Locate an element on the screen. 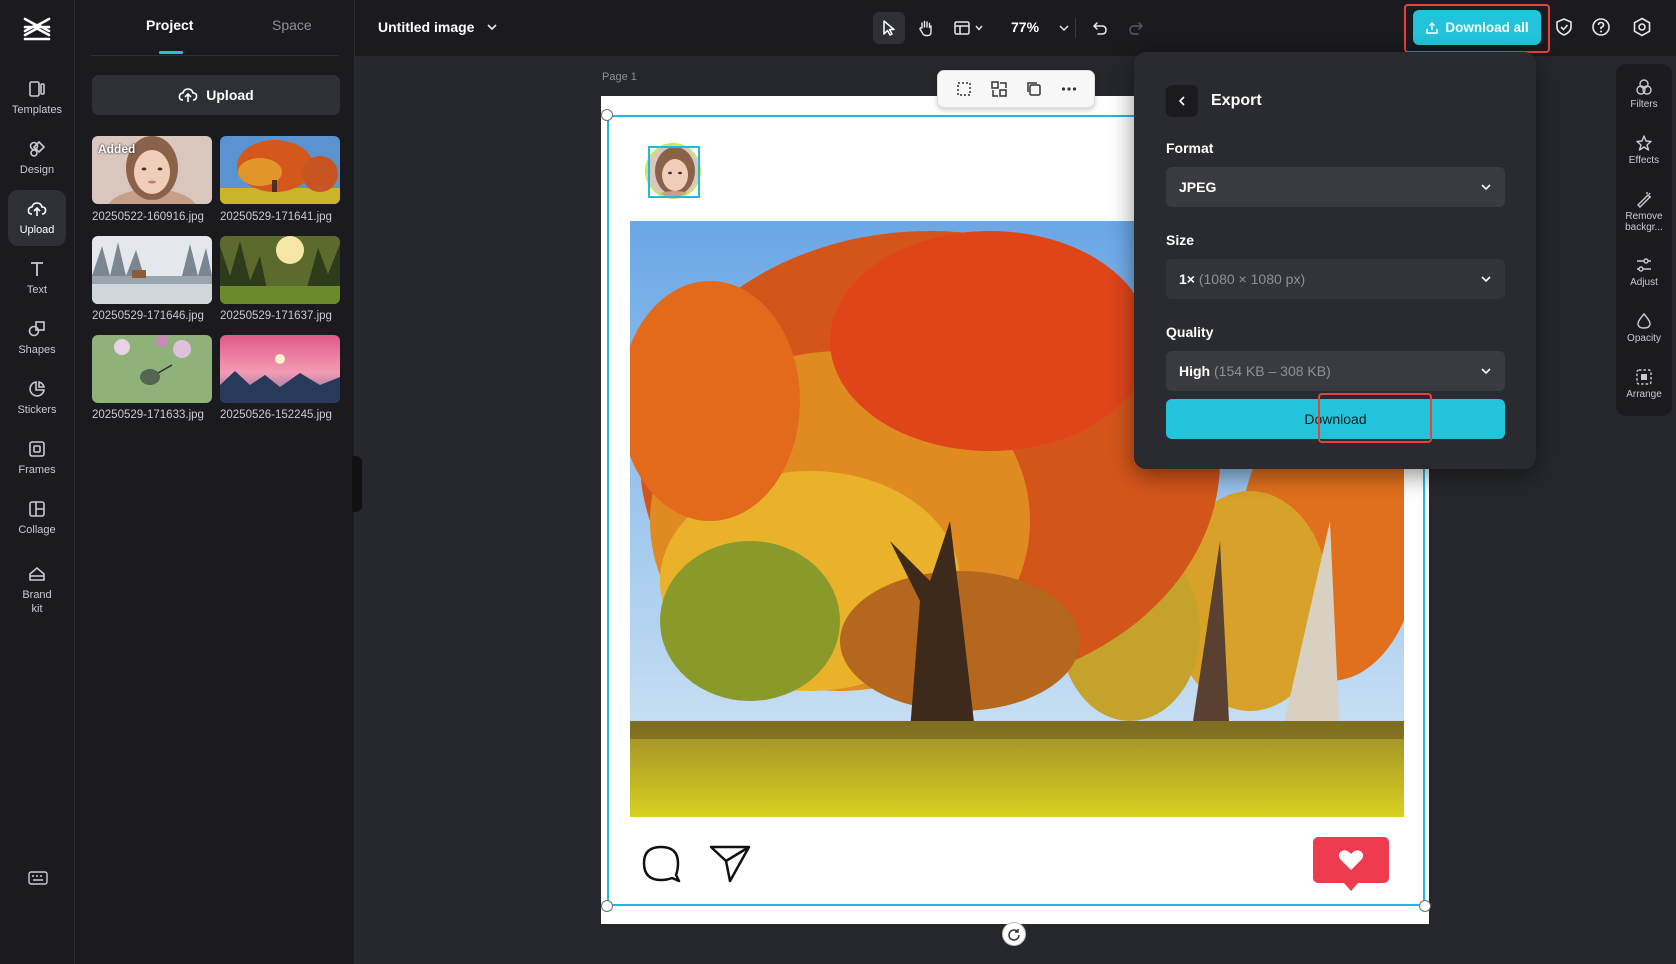 This screenshot has width=1676, height=964. highlight-box is located at coordinates (1375, 418).